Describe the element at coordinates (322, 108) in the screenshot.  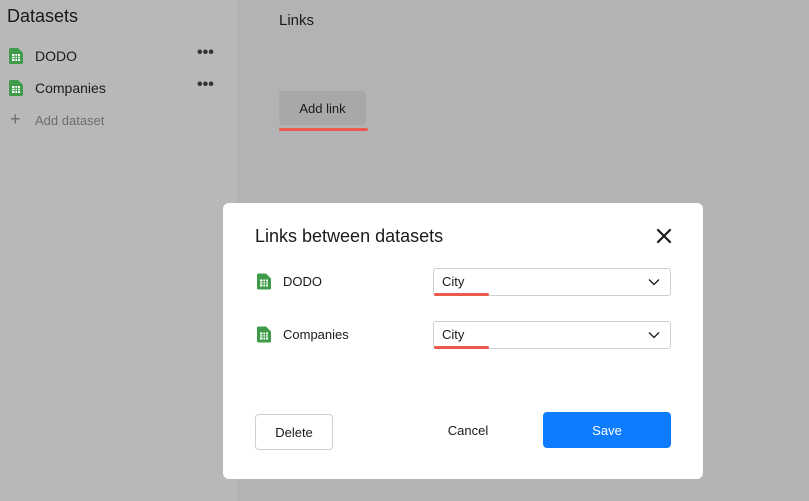
I see `add-link-button: Add link` at that location.